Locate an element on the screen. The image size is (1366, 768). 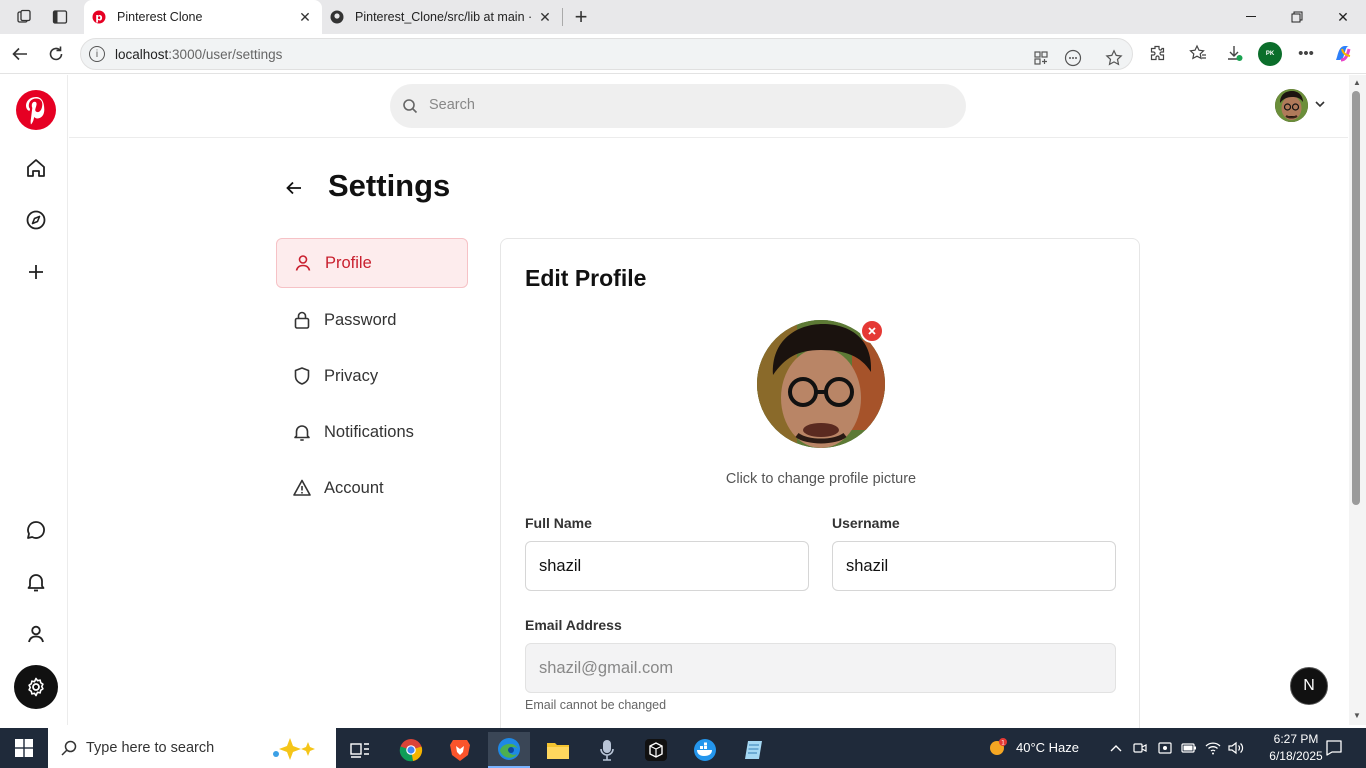
settings-menu-label: Privacy is located at coordinates (351, 375).